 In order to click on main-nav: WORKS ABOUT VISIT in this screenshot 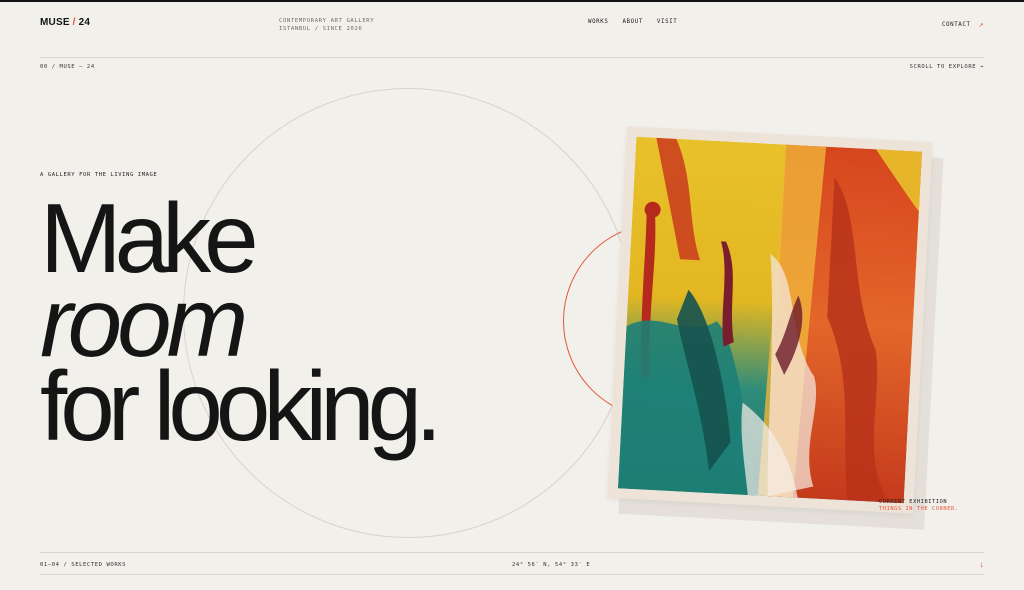, I will do `click(632, 22)`.